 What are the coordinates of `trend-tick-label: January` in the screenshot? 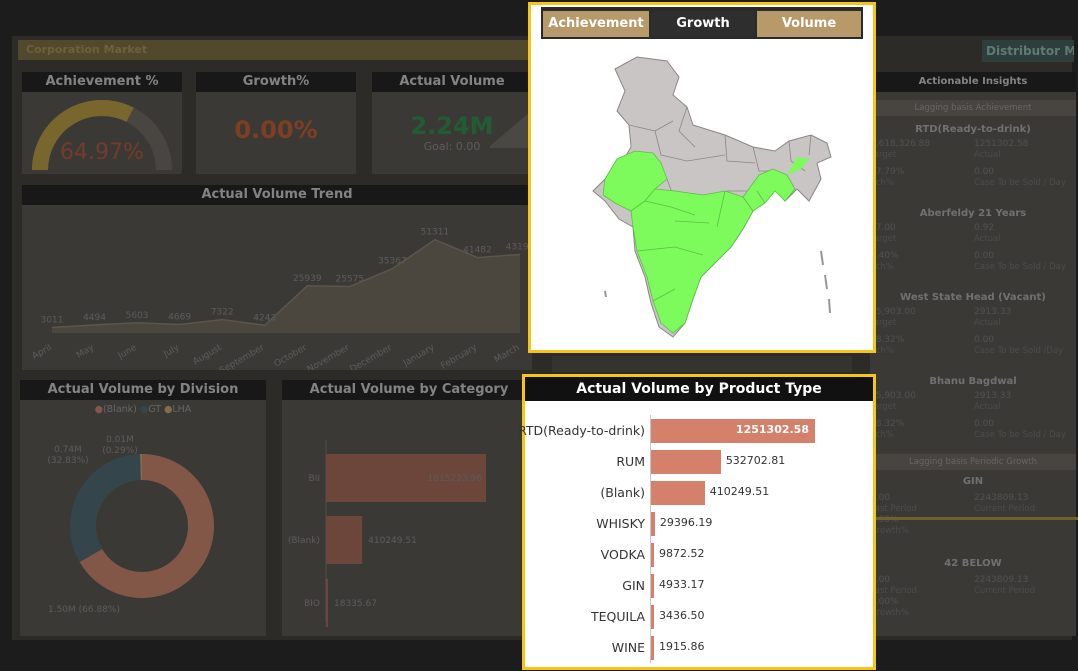 It's located at (419, 356).